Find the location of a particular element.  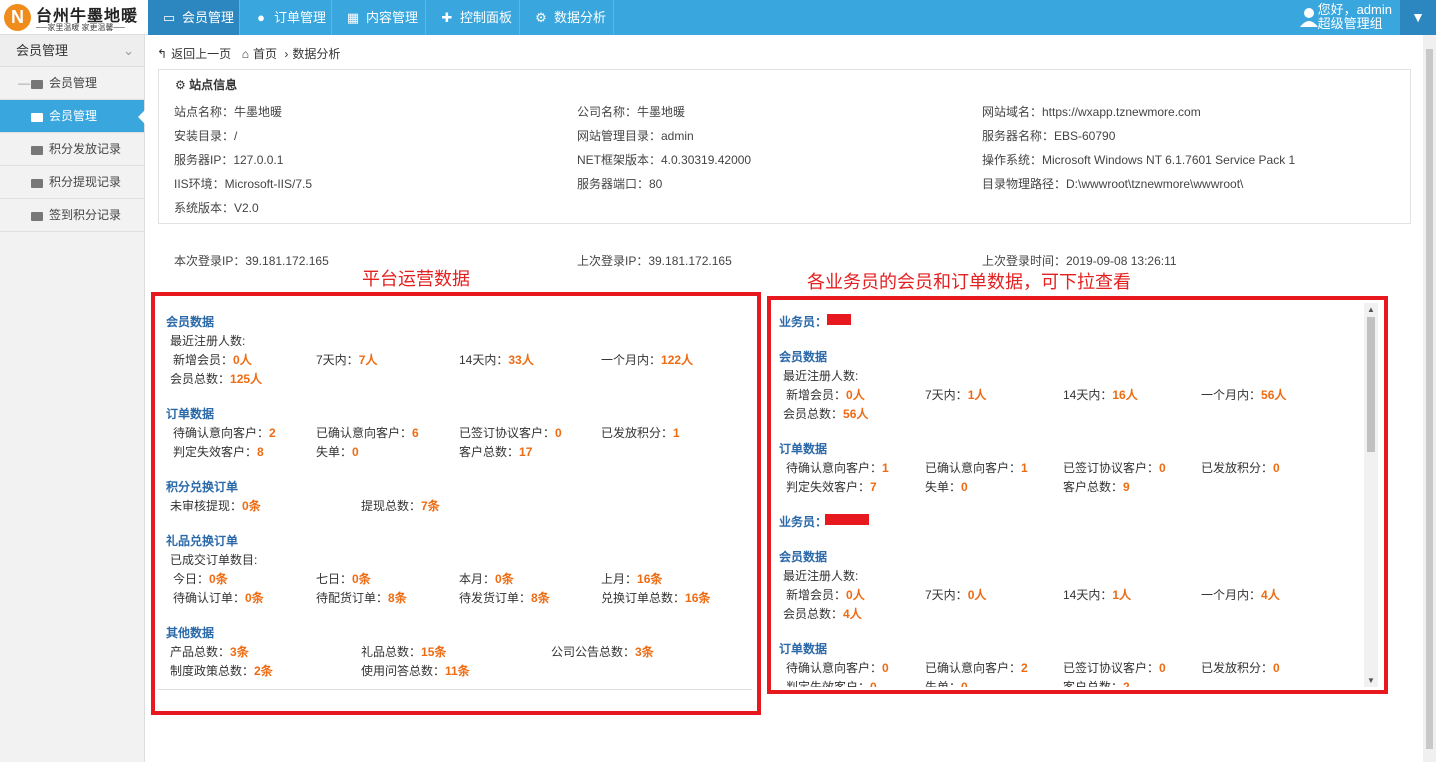

other-data-title: 其他数据 is located at coordinates (190, 633).